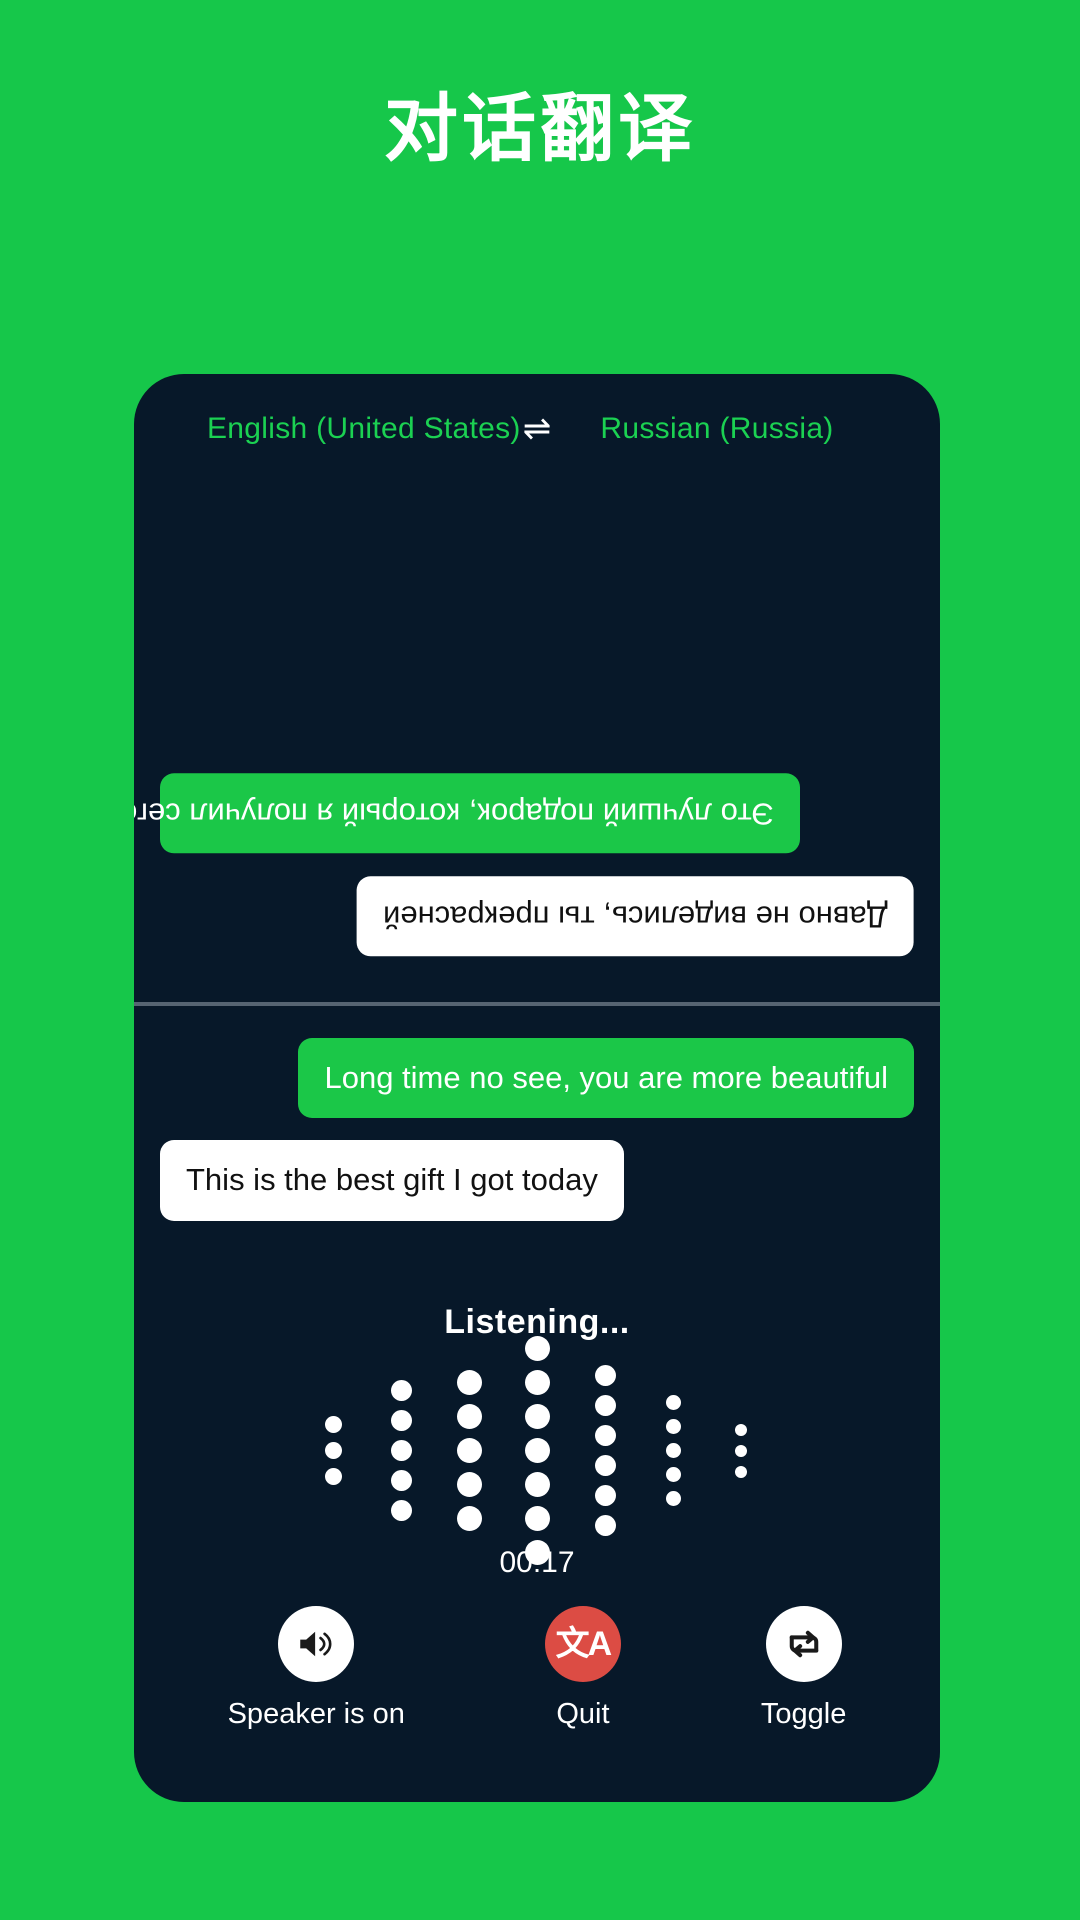 This screenshot has width=1080, height=1920. I want to click on translate-glyph: 文A, so click(584, 1643).